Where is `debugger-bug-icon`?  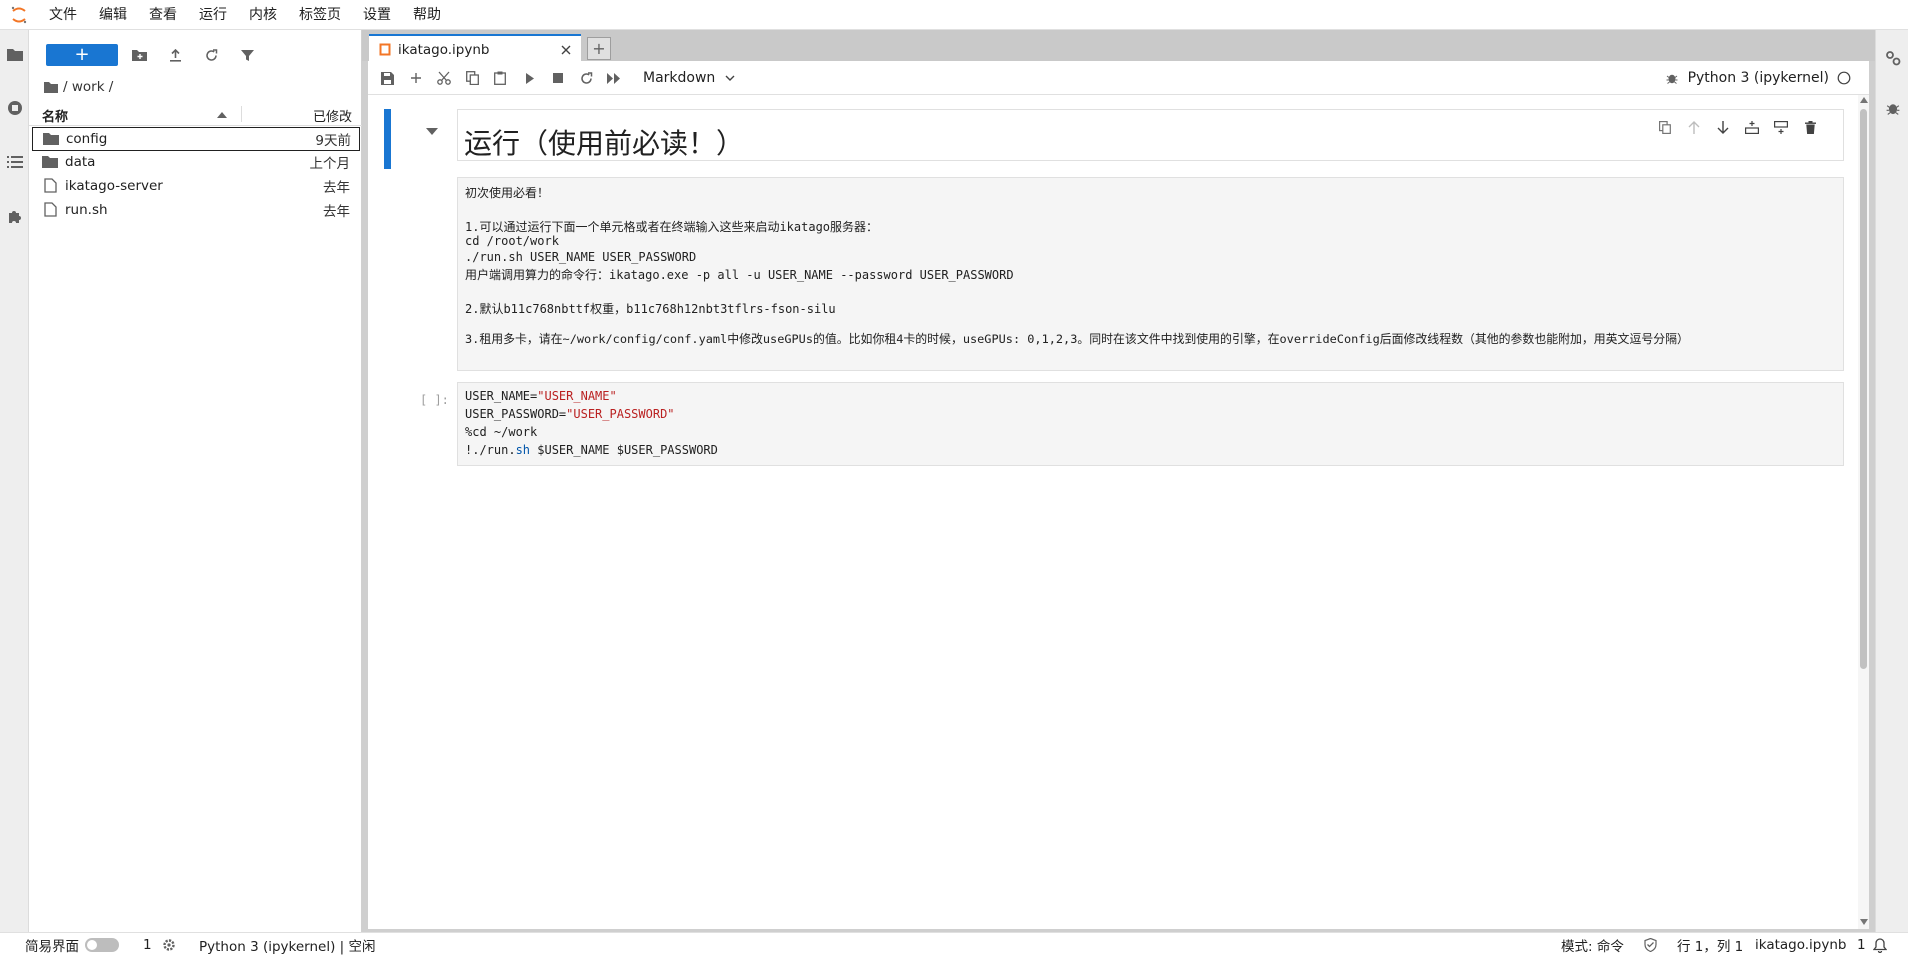 debugger-bug-icon is located at coordinates (1672, 78).